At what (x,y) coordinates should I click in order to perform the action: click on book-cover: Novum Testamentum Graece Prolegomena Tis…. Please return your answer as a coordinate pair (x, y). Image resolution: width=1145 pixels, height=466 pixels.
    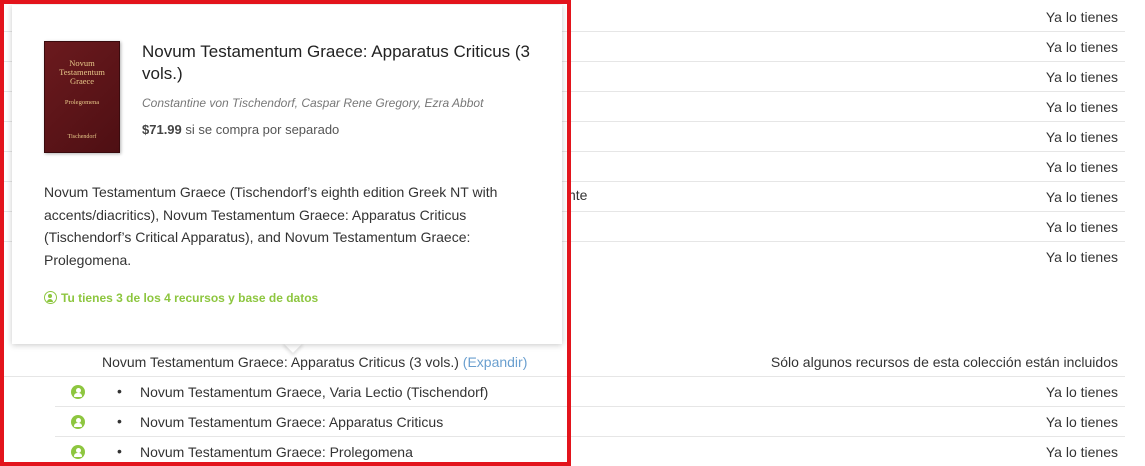
    Looking at the image, I should click on (82, 97).